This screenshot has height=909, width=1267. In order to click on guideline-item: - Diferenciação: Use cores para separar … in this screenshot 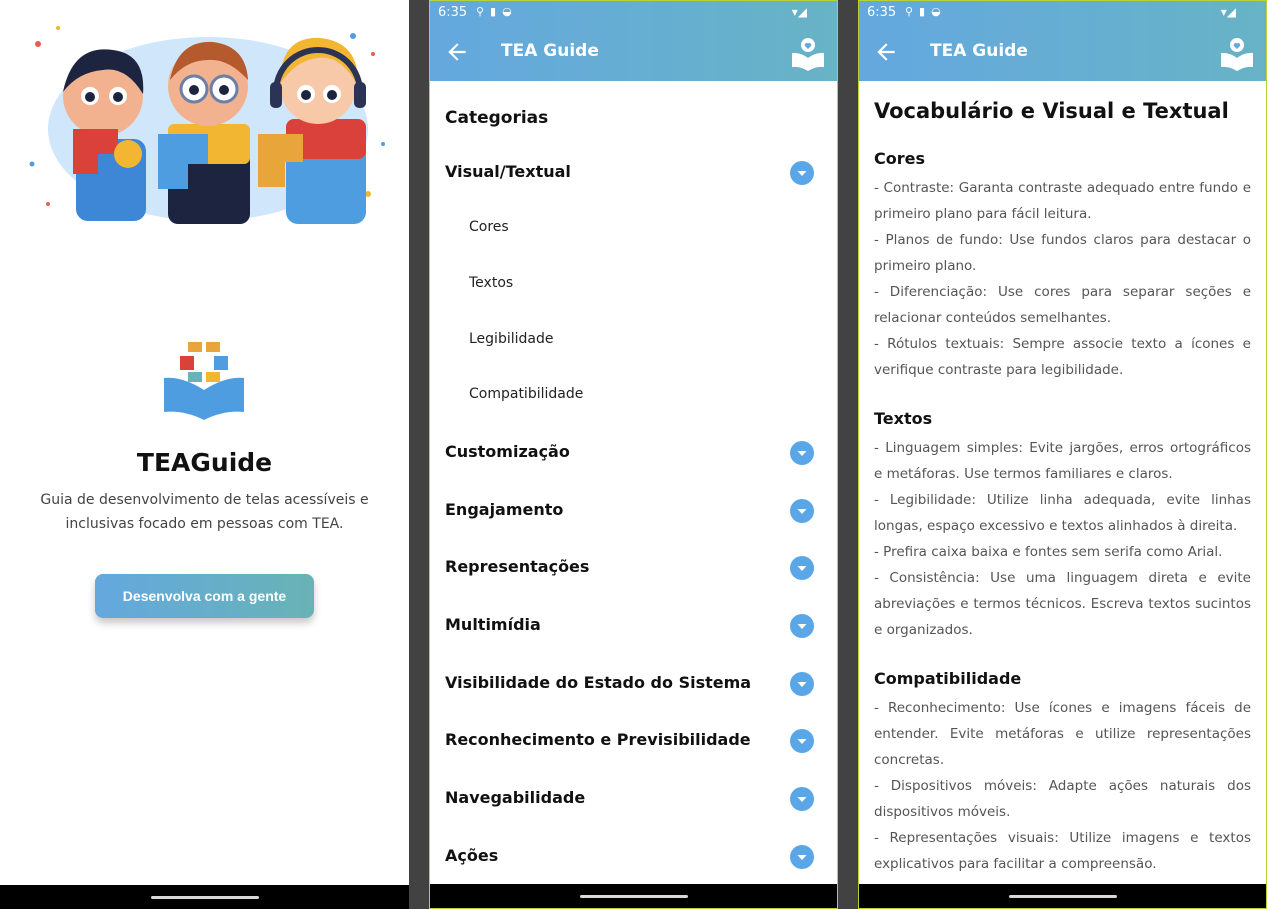, I will do `click(1062, 305)`.